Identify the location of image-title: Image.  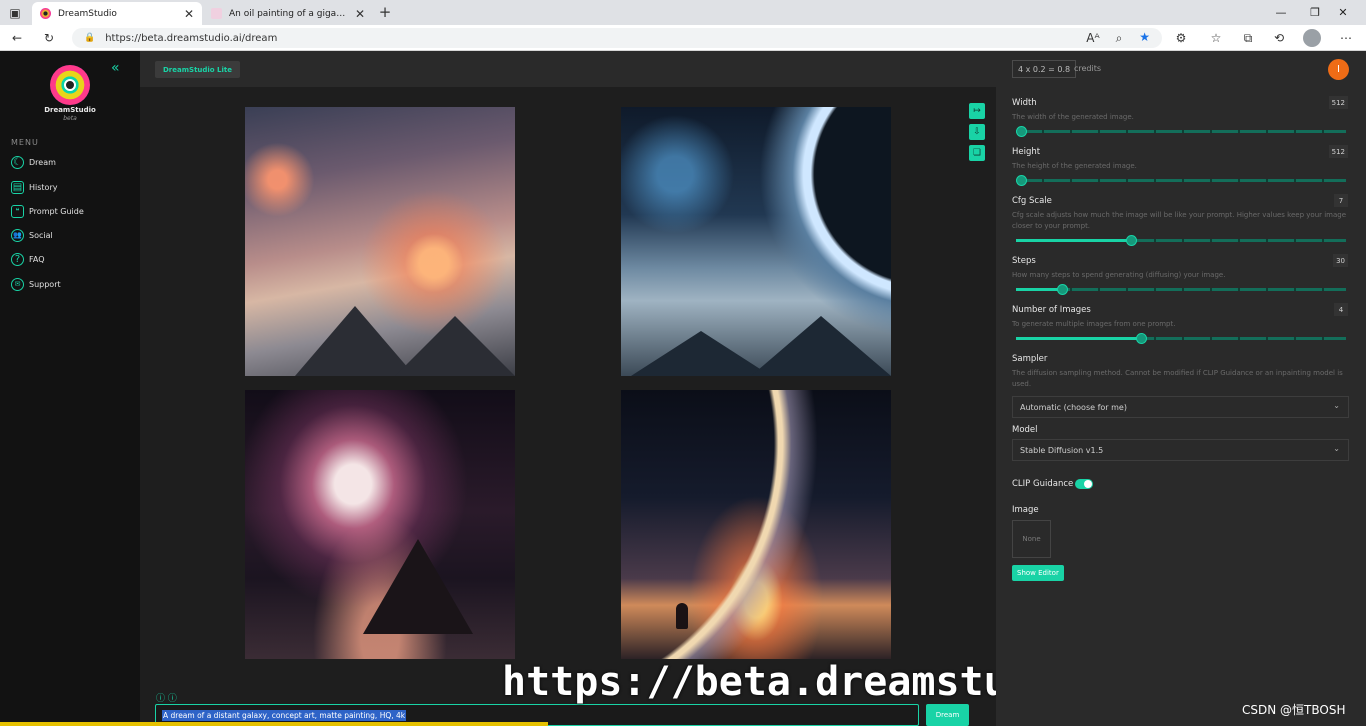
(1025, 510).